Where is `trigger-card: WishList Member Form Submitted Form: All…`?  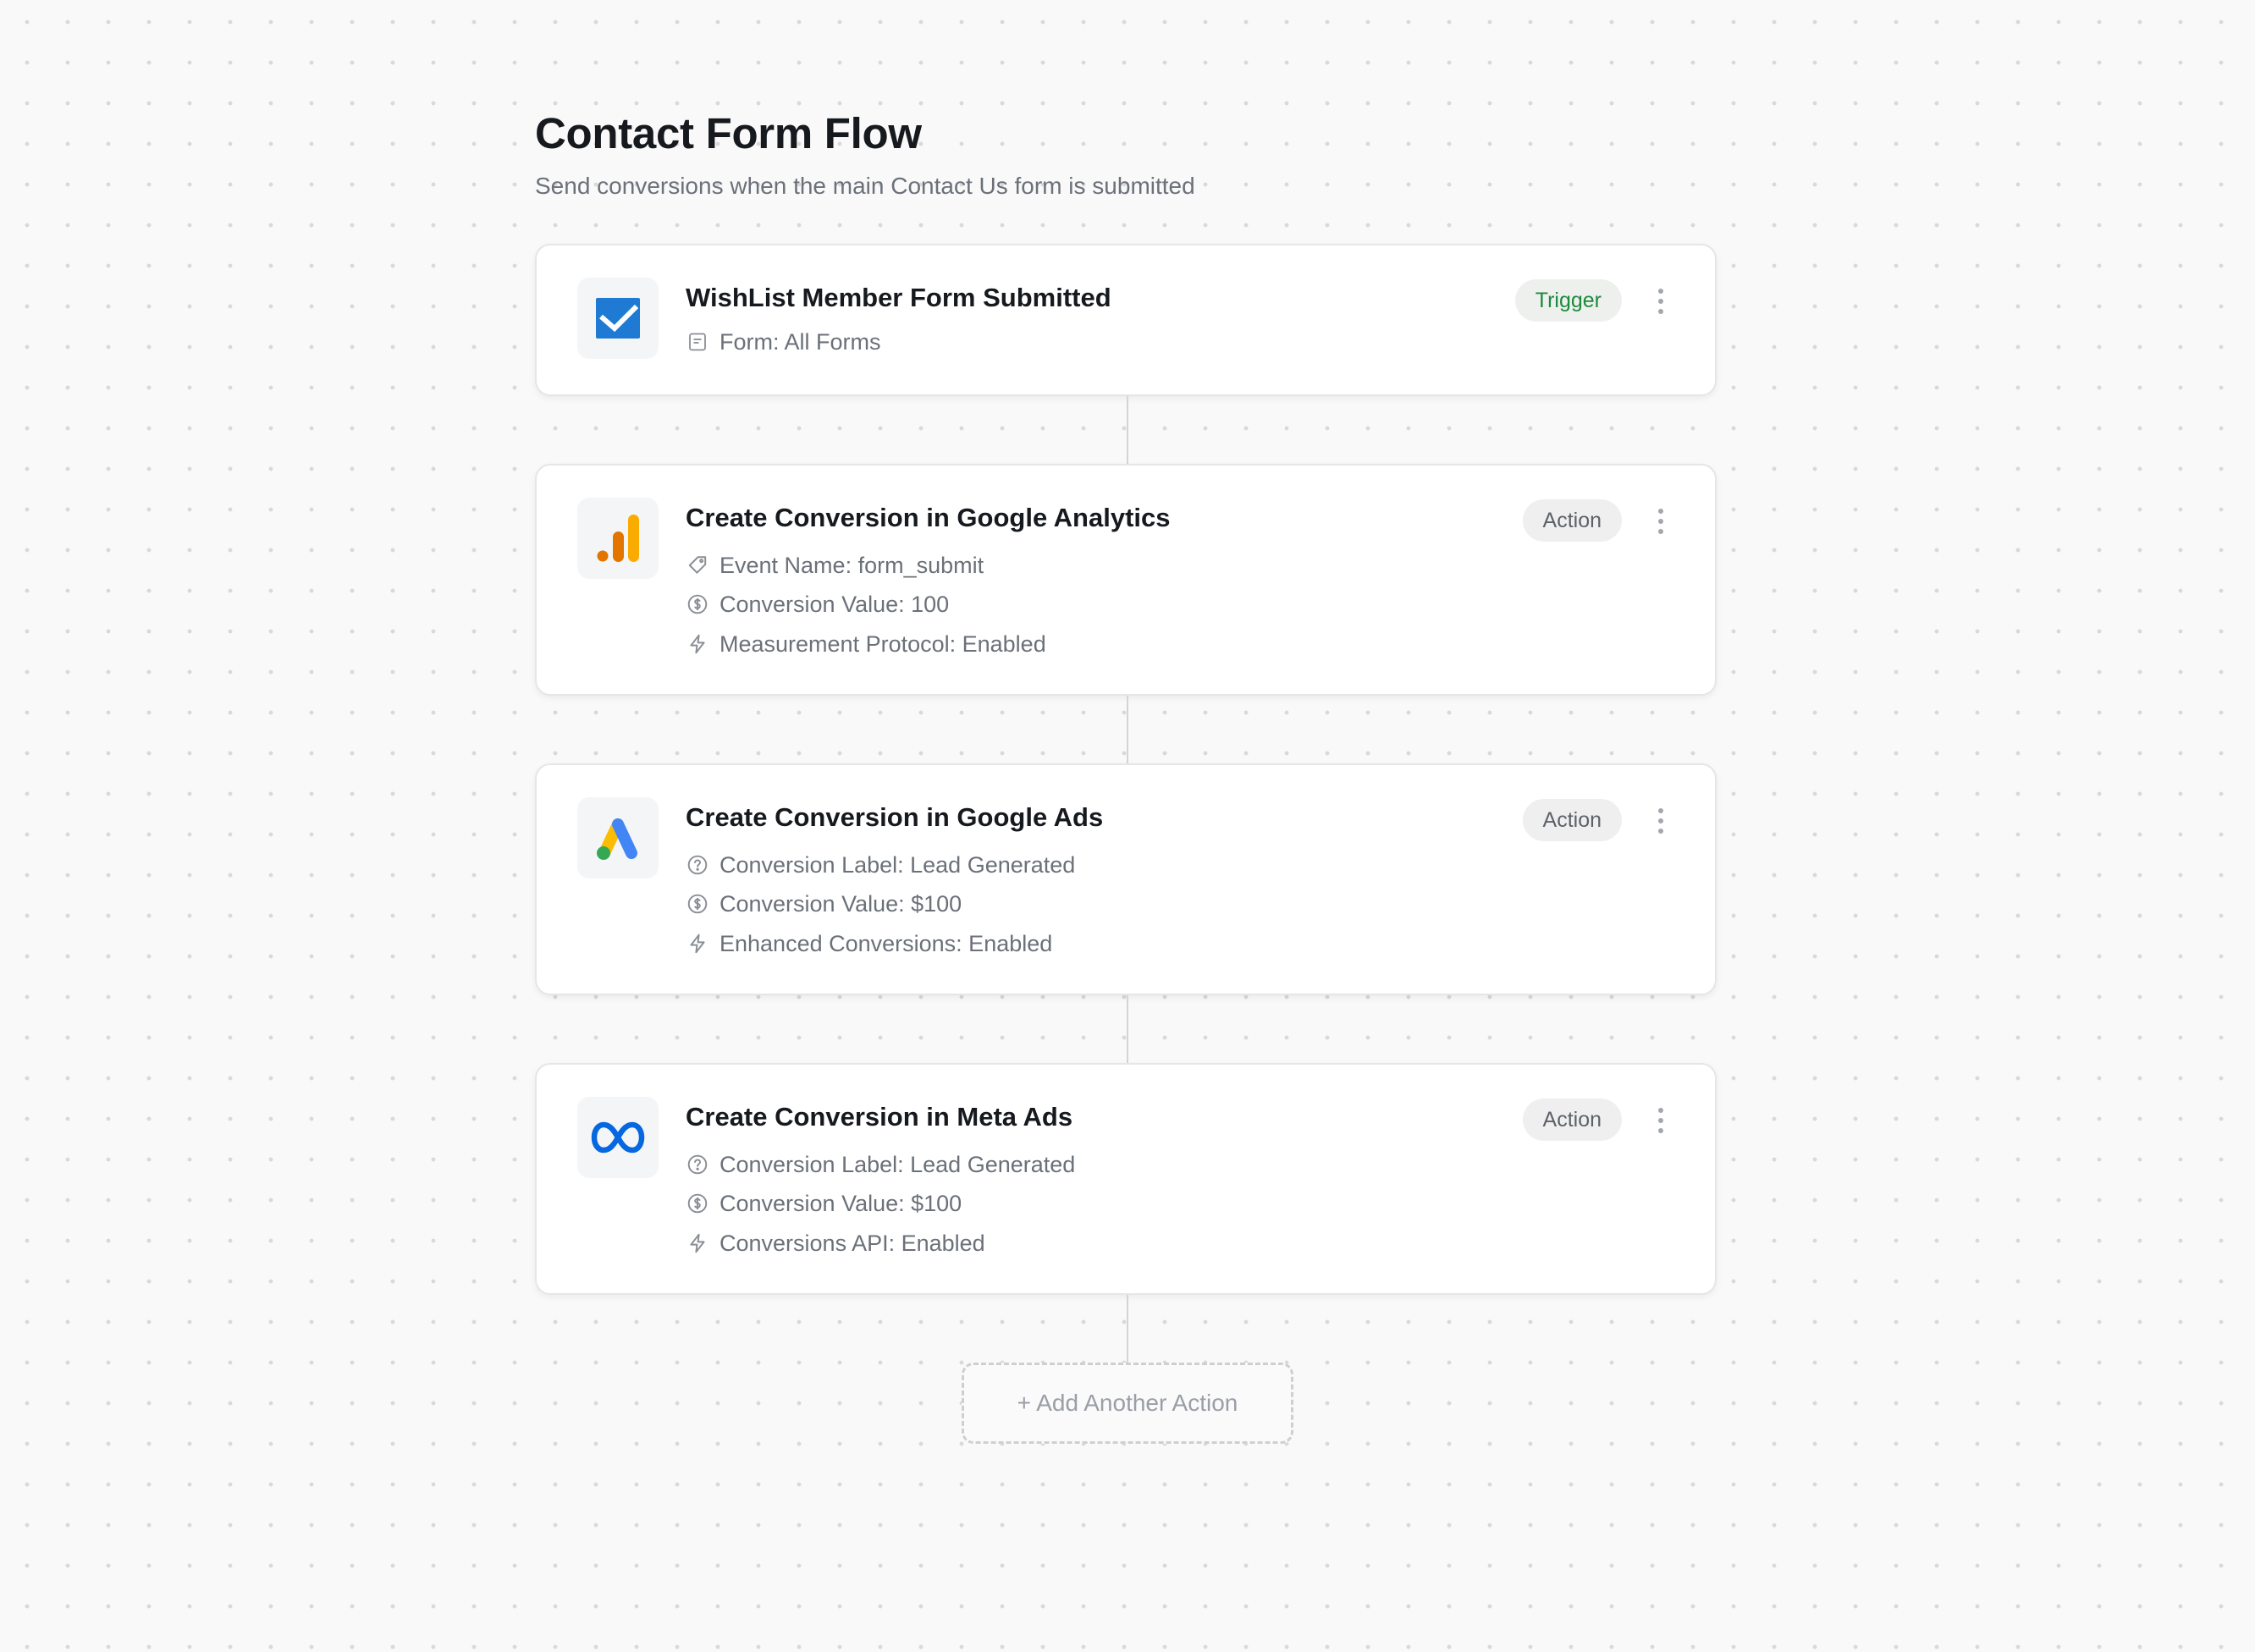 trigger-card: WishList Member Form Submitted Form: All… is located at coordinates (1126, 320).